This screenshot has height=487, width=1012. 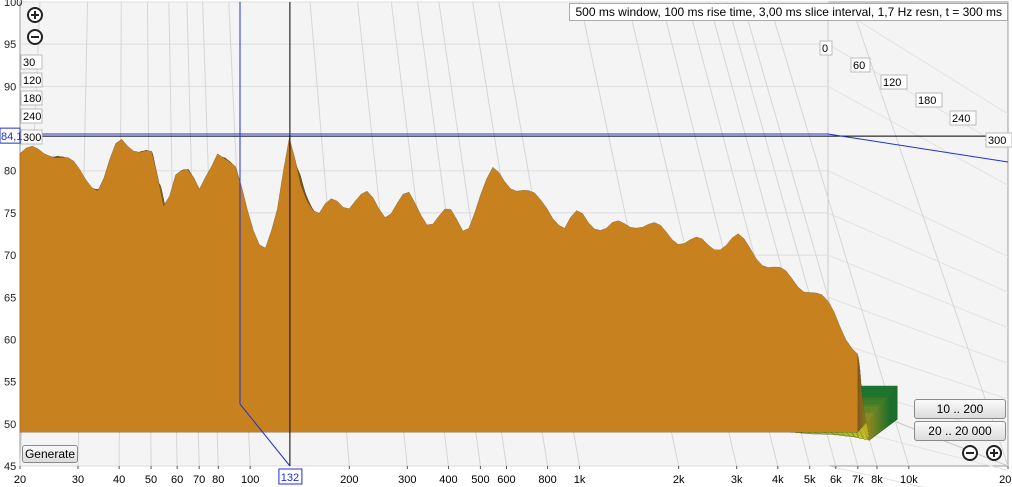 I want to click on x-tick-label: 8k, so click(x=877, y=480).